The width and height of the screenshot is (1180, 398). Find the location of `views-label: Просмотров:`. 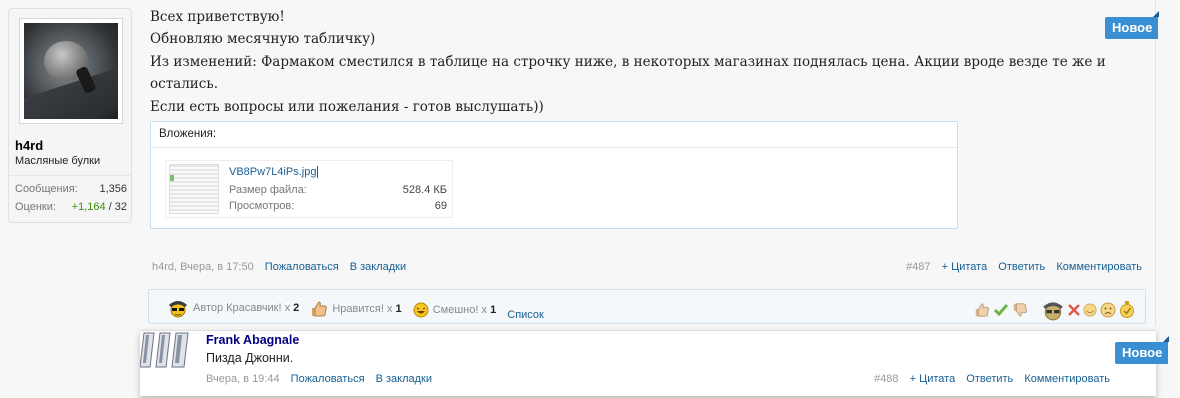

views-label: Просмотров: is located at coordinates (262, 206).